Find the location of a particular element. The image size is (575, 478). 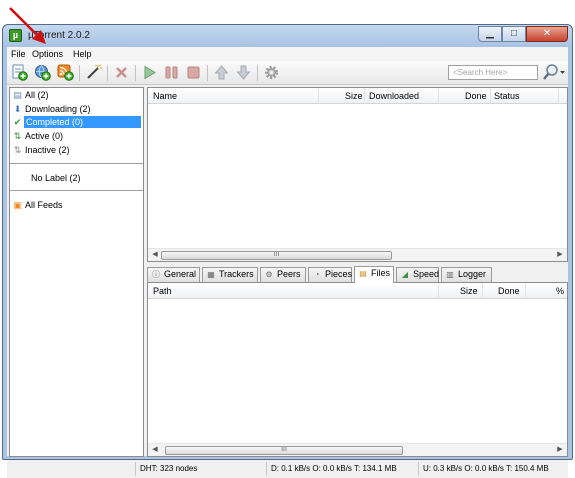

pause-icon is located at coordinates (171, 72).